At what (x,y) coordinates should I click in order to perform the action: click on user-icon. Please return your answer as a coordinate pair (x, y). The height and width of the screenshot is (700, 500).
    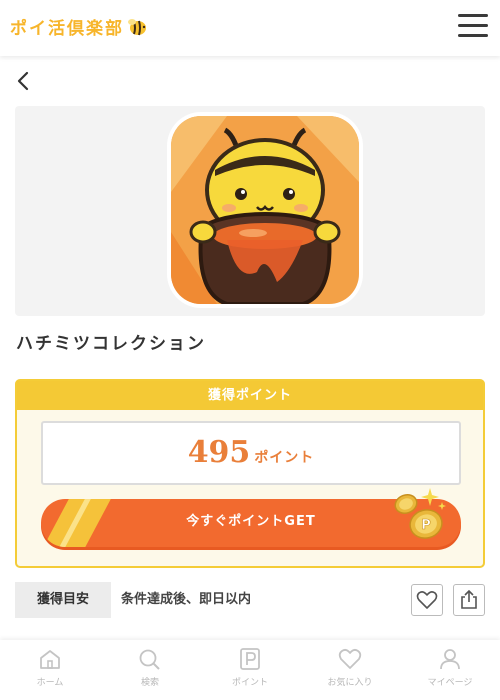
    Looking at the image, I should click on (450, 659).